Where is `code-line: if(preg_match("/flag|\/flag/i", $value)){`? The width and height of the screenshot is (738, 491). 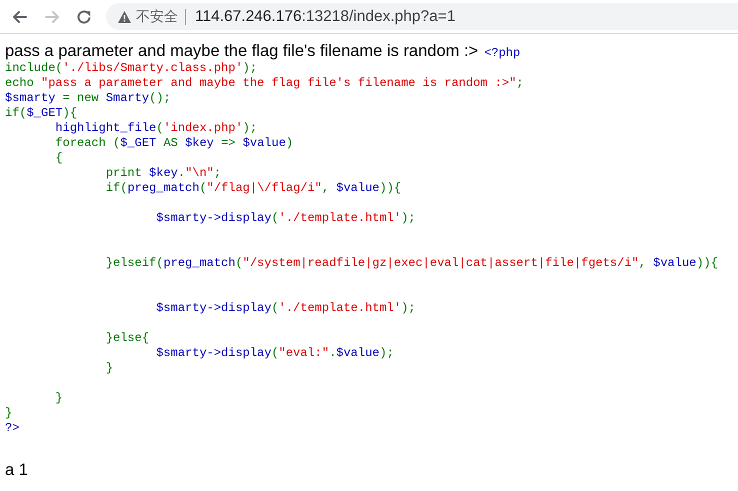 code-line: if(preg_match("/flag|\/flag/i", $value)){ is located at coordinates (253, 188).